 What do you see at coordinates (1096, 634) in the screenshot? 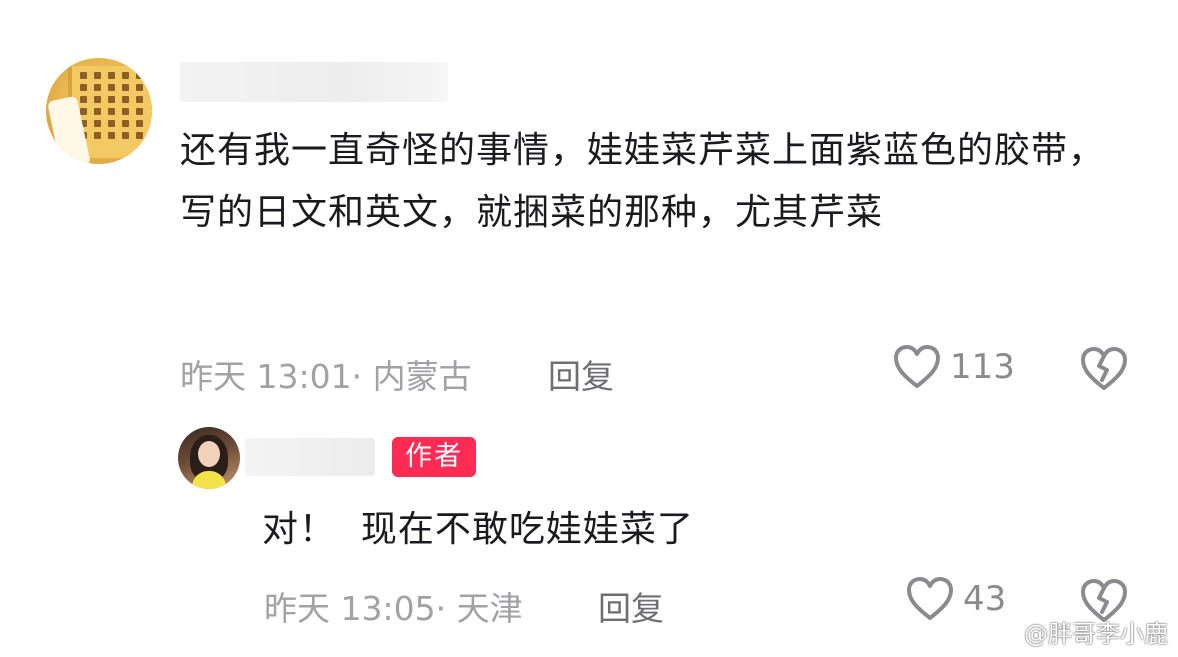
I see `watermark-text: @胖哥李小鹿` at bounding box center [1096, 634].